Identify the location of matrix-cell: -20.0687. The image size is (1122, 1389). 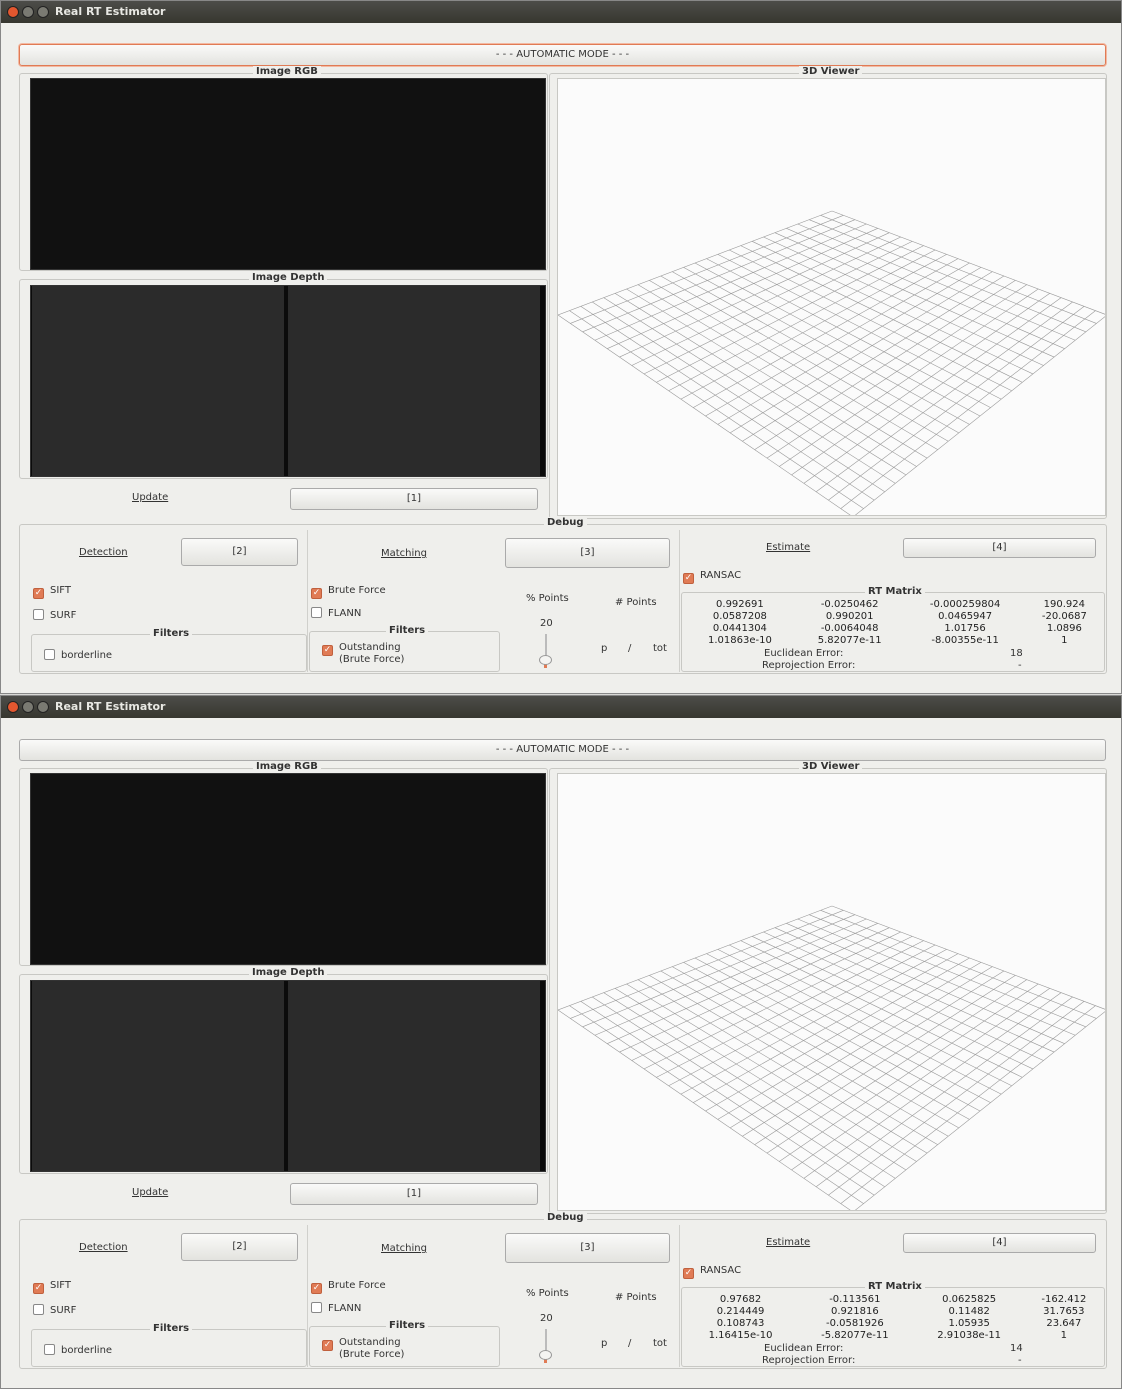
(1064, 616).